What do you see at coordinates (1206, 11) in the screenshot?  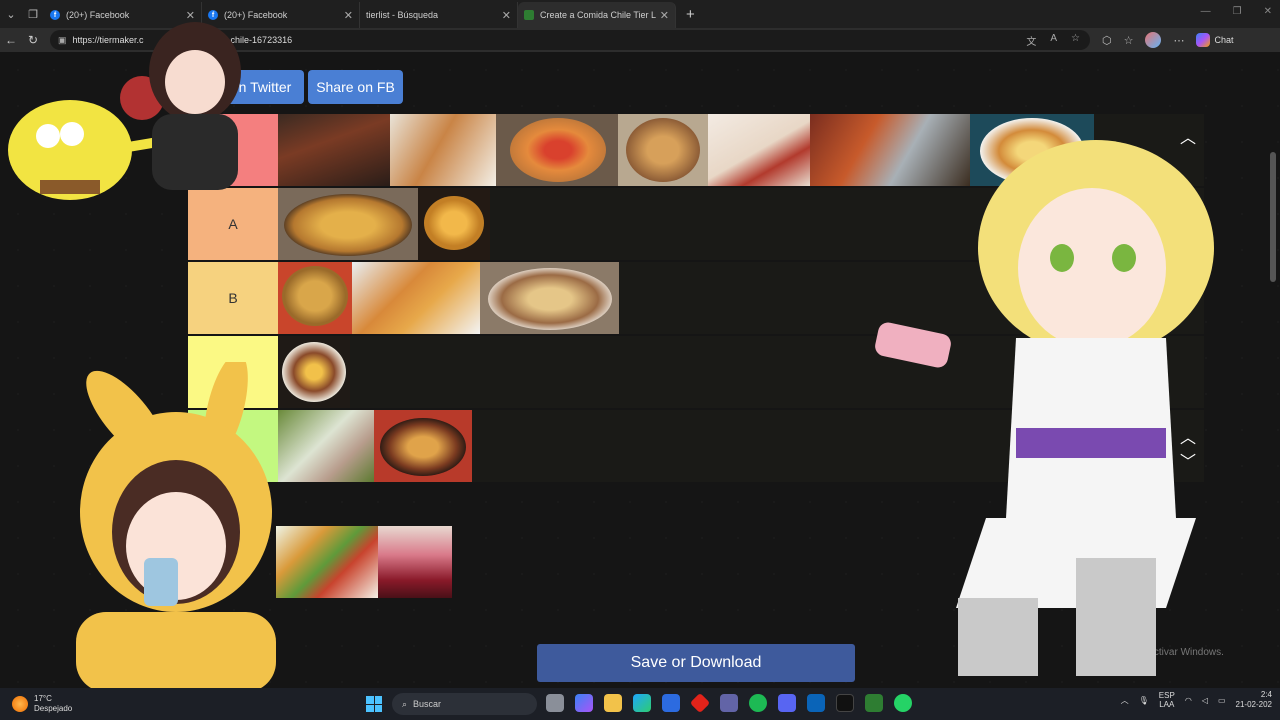 I see `minimize-icon: —` at bounding box center [1206, 11].